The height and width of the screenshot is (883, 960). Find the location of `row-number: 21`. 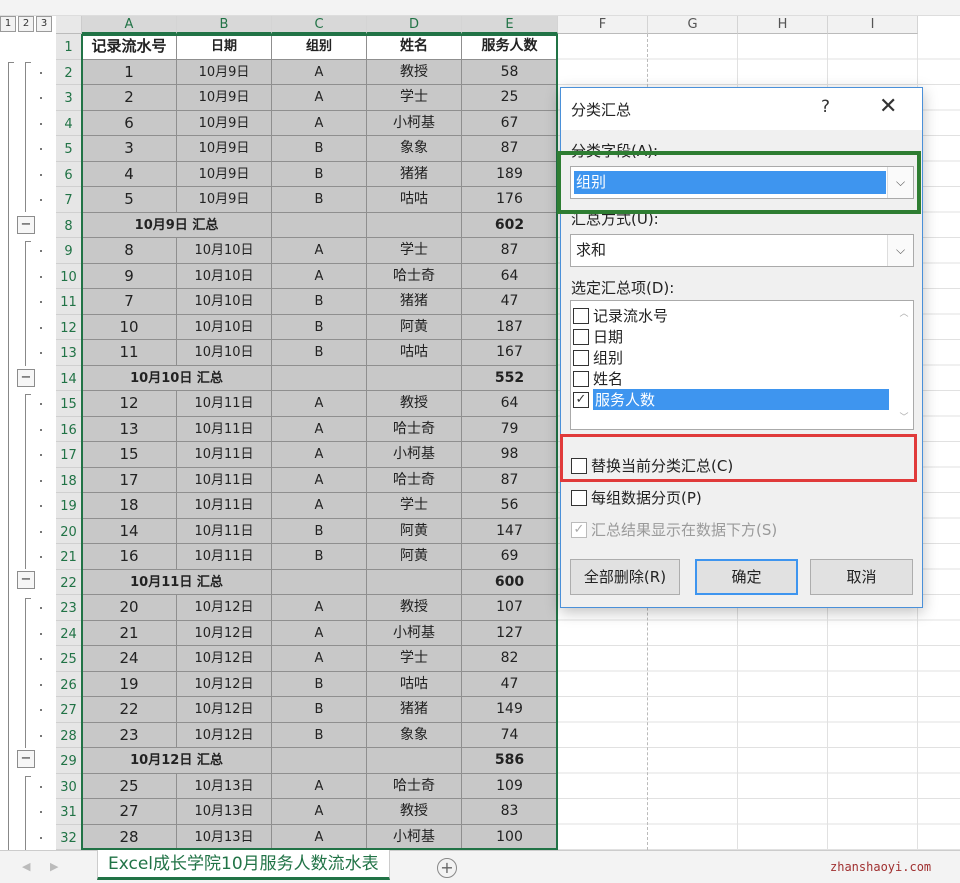

row-number: 21 is located at coordinates (69, 557).